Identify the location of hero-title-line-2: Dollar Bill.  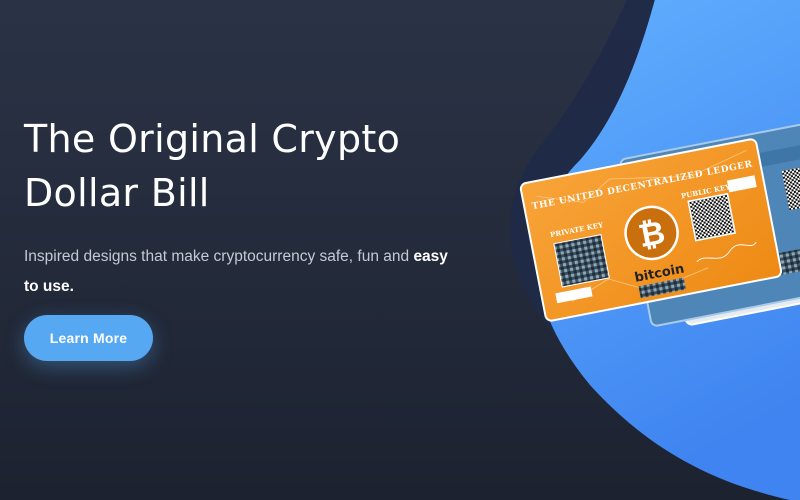
(117, 193).